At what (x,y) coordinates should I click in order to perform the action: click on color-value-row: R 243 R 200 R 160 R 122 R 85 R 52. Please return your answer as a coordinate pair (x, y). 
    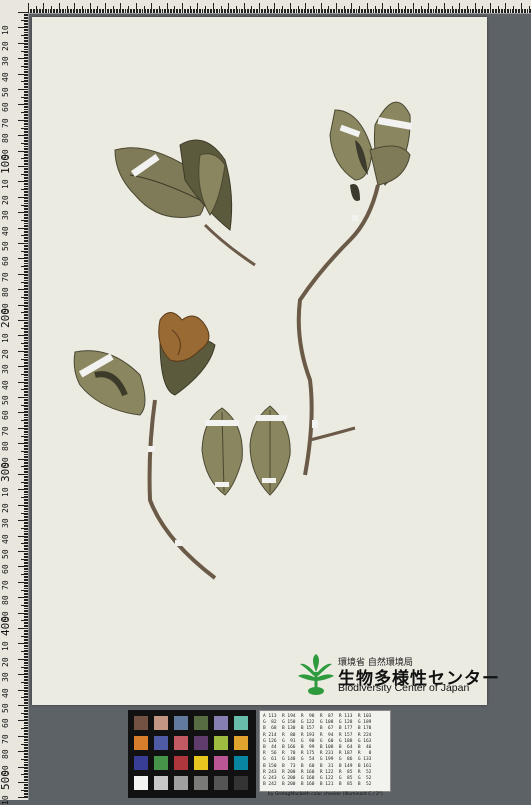
    Looking at the image, I should click on (317, 772).